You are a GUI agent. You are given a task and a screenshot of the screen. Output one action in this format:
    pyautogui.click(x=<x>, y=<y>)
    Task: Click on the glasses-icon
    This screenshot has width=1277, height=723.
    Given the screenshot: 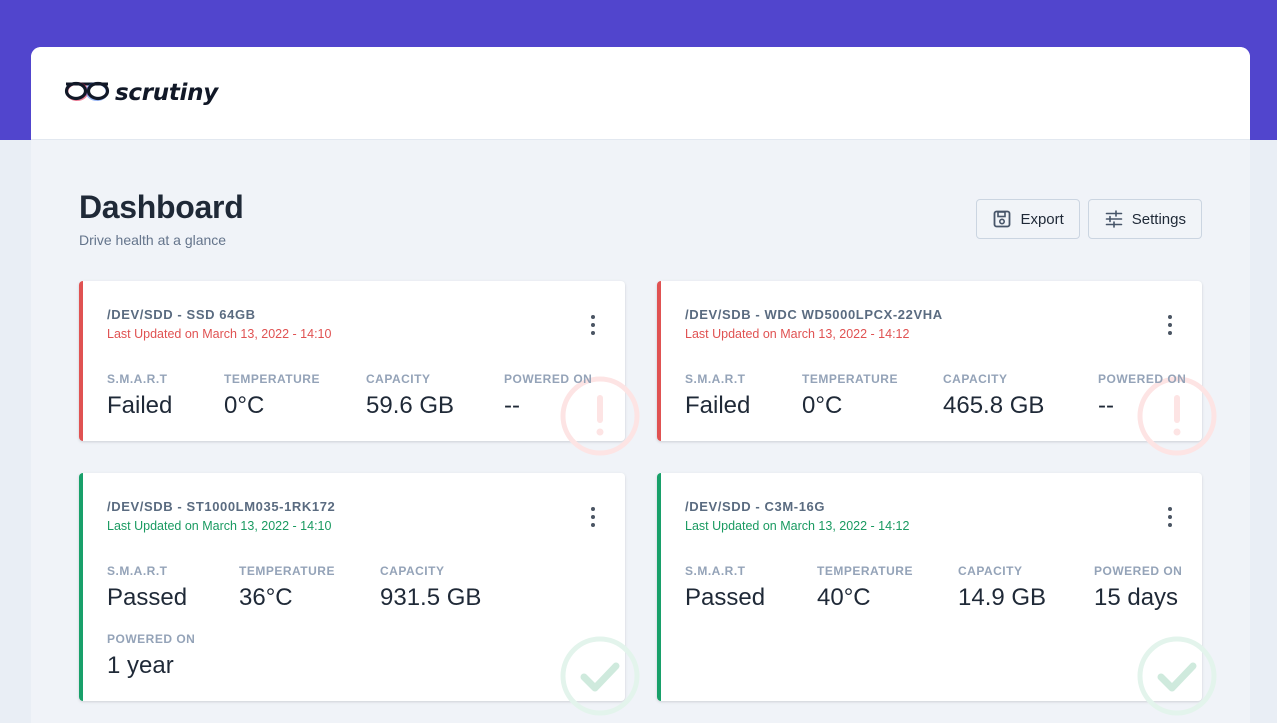 What is the action you would take?
    pyautogui.click(x=87, y=93)
    